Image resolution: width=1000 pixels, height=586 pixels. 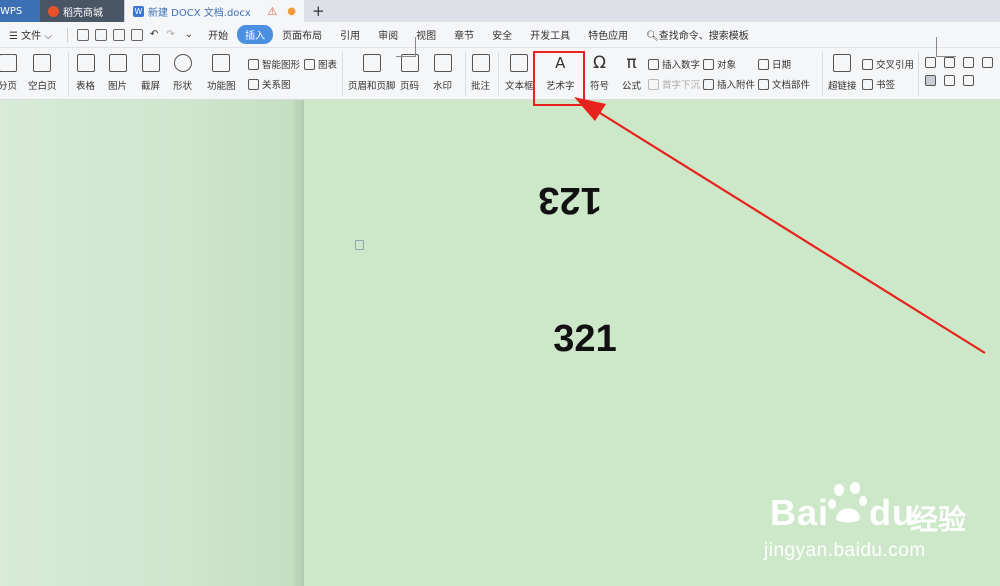 What do you see at coordinates (892, 512) in the screenshot?
I see `baidu-brand-du: du` at bounding box center [892, 512].